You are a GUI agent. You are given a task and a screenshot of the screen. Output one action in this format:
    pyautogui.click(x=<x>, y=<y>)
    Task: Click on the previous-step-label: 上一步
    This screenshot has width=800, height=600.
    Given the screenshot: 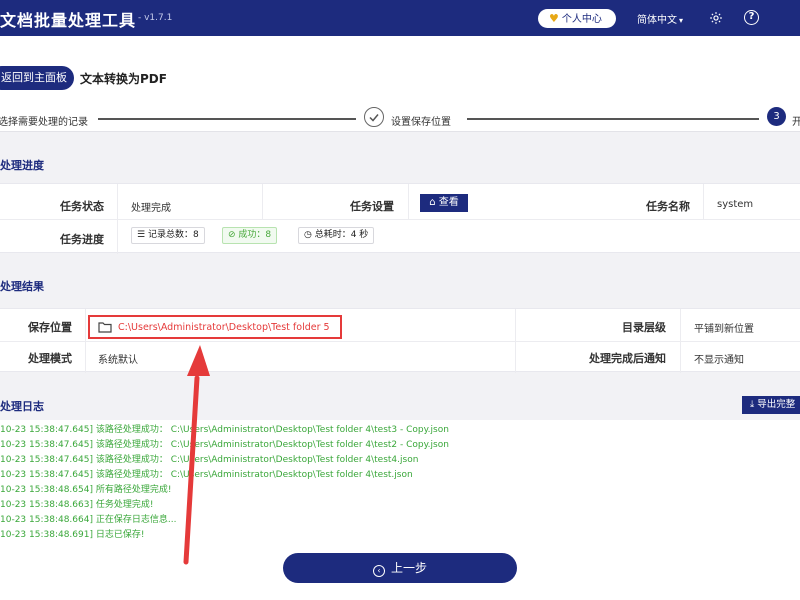 What is the action you would take?
    pyautogui.click(x=408, y=568)
    